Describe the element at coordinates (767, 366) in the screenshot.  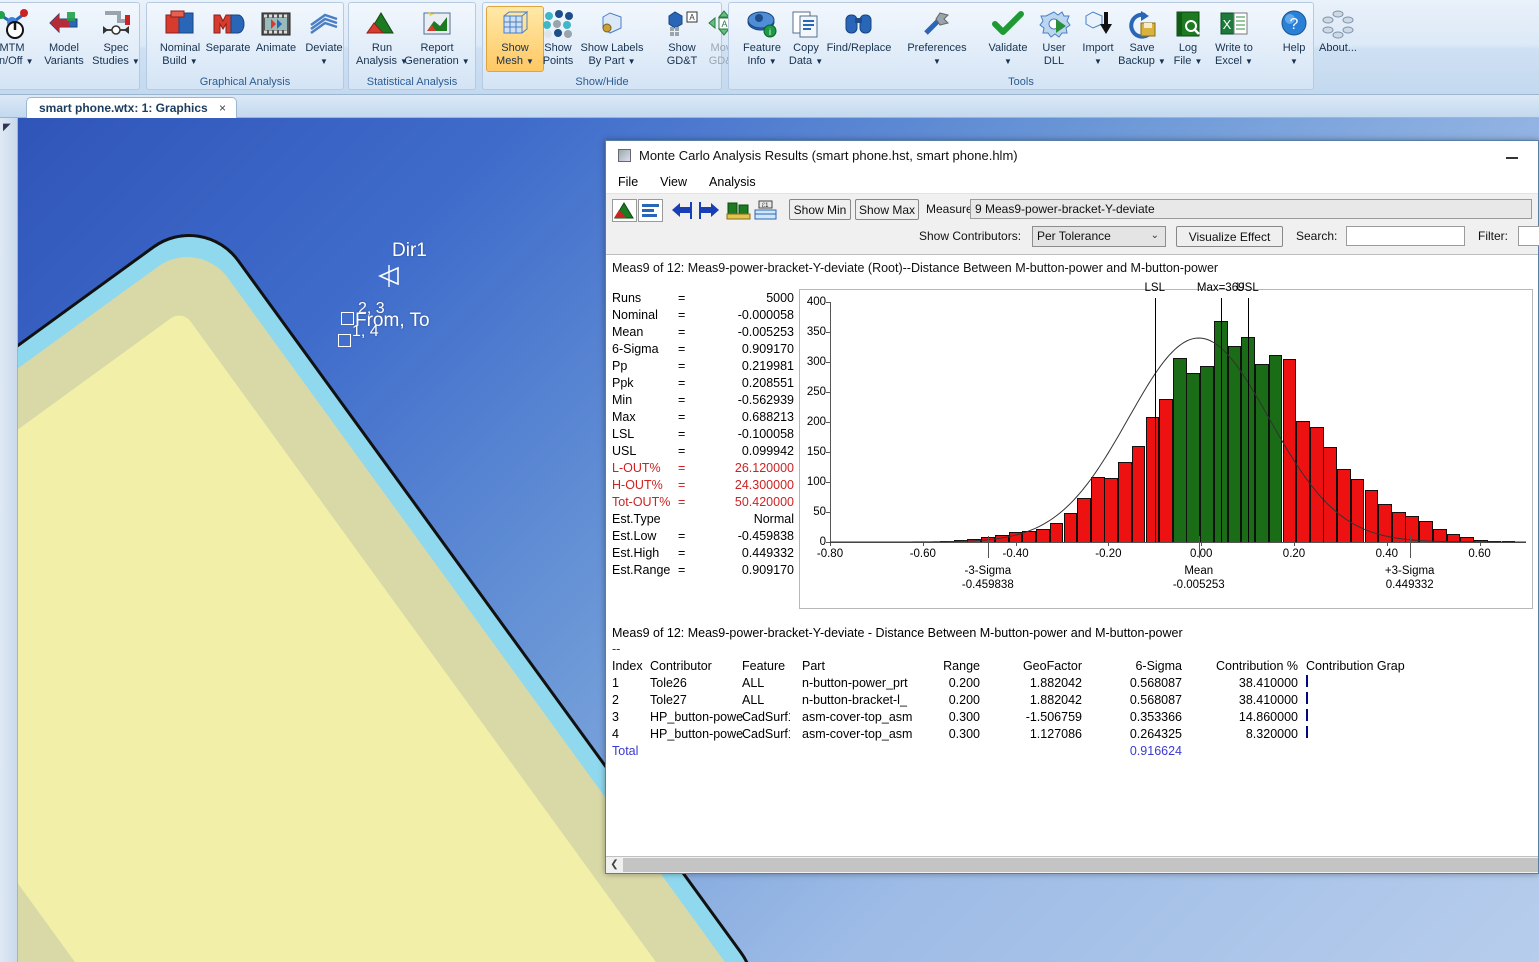
I see `statistic-value: 0.219981` at that location.